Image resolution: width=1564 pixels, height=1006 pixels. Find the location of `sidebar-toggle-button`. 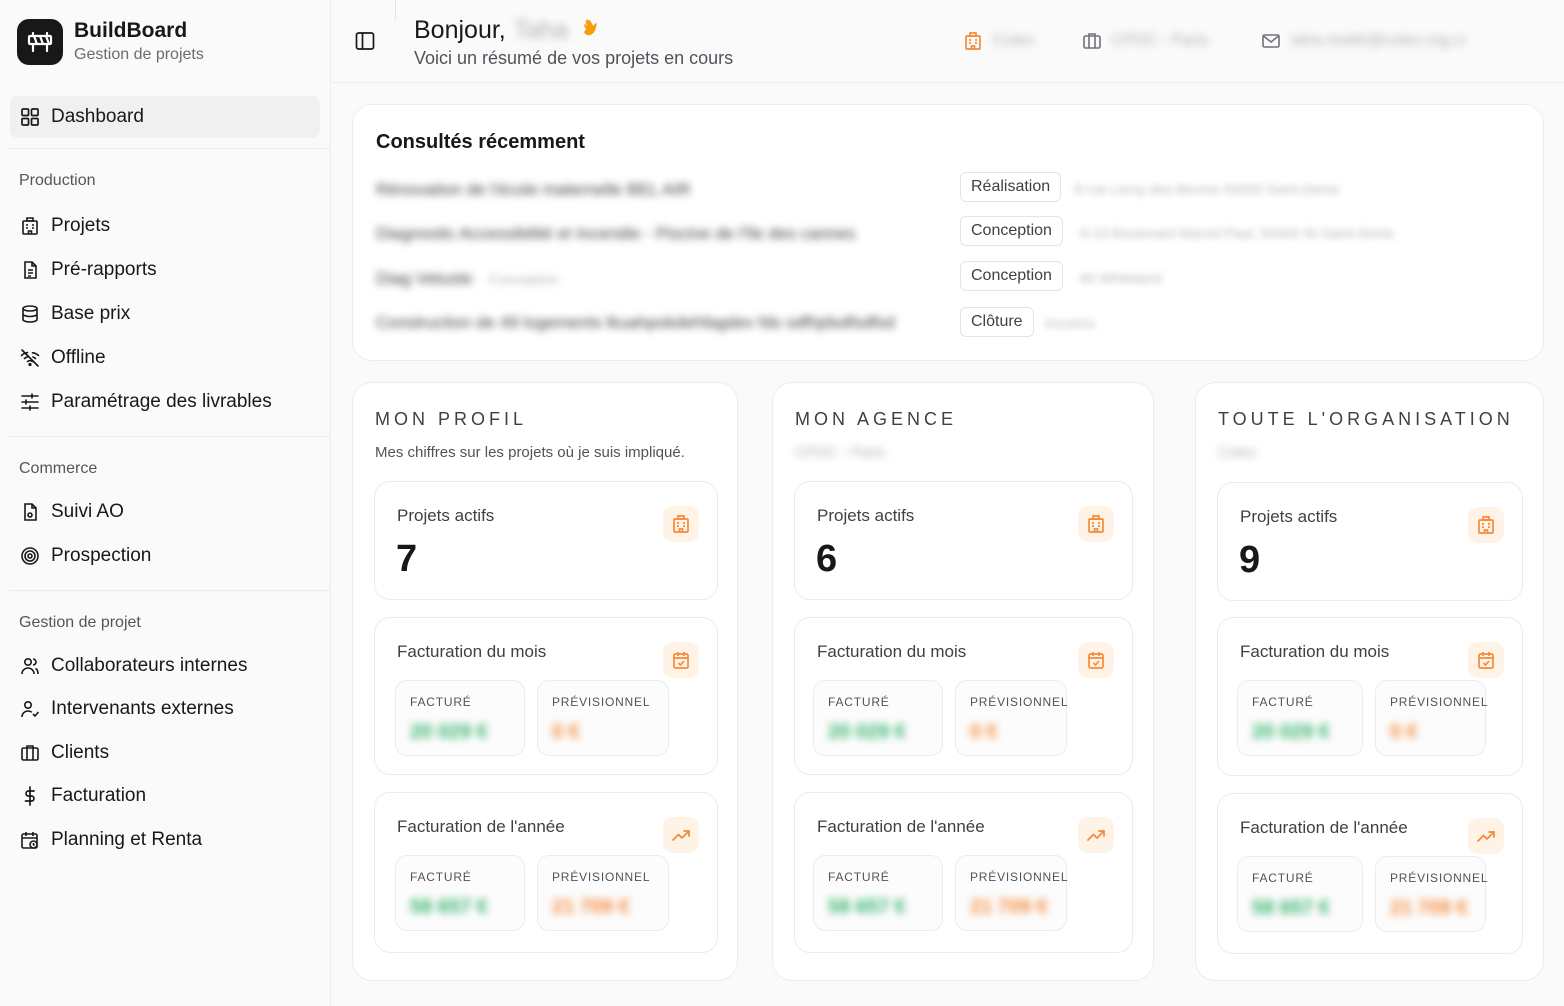

sidebar-toggle-button is located at coordinates (365, 41).